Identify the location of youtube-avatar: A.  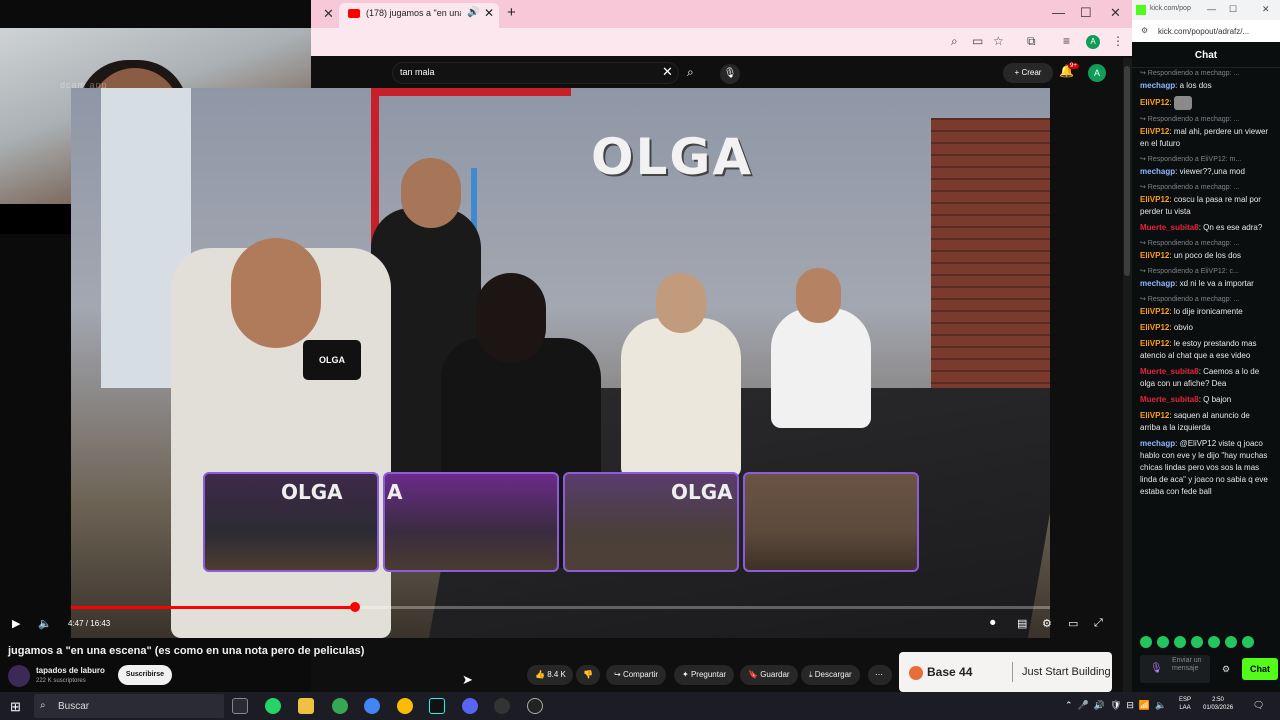
(1097, 73).